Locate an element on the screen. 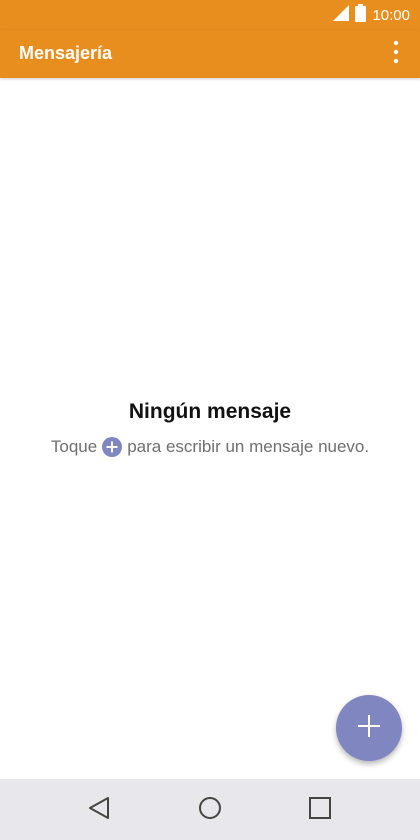 This screenshot has width=420, height=840. overflow-menu-icon is located at coordinates (396, 54).